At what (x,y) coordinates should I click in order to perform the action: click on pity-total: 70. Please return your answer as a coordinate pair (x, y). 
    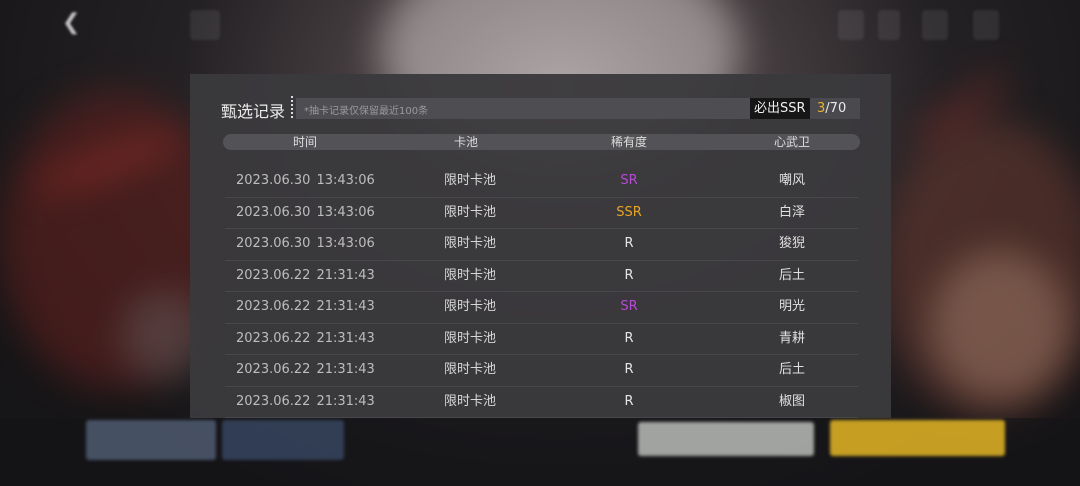
    Looking at the image, I should click on (838, 108).